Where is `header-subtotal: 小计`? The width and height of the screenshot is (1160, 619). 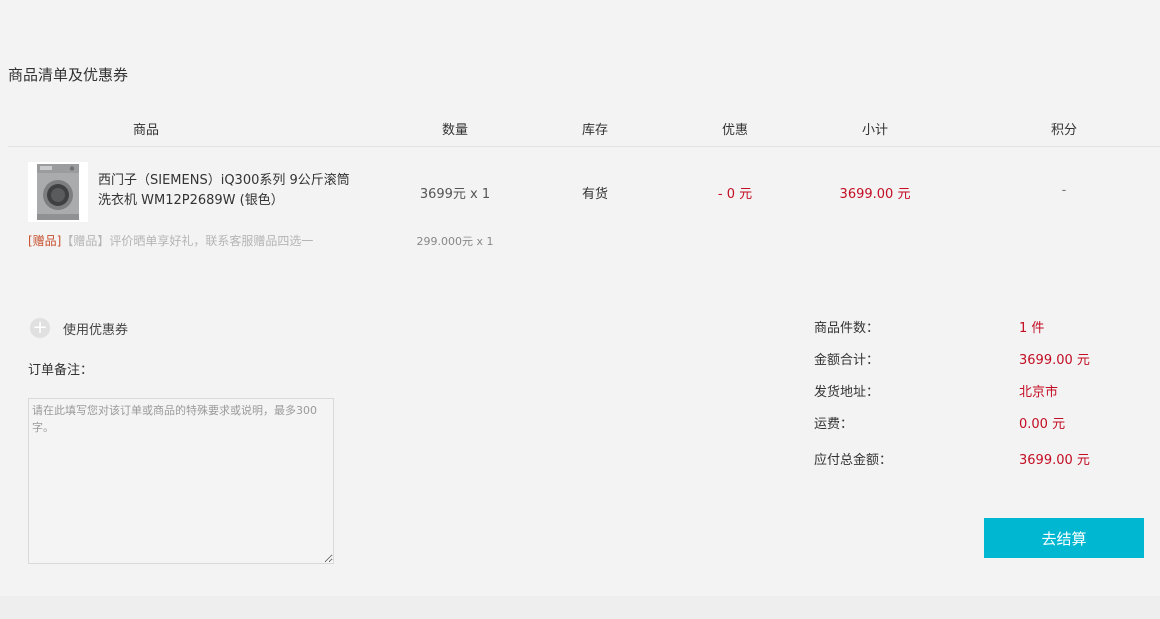 header-subtotal: 小计 is located at coordinates (874, 130).